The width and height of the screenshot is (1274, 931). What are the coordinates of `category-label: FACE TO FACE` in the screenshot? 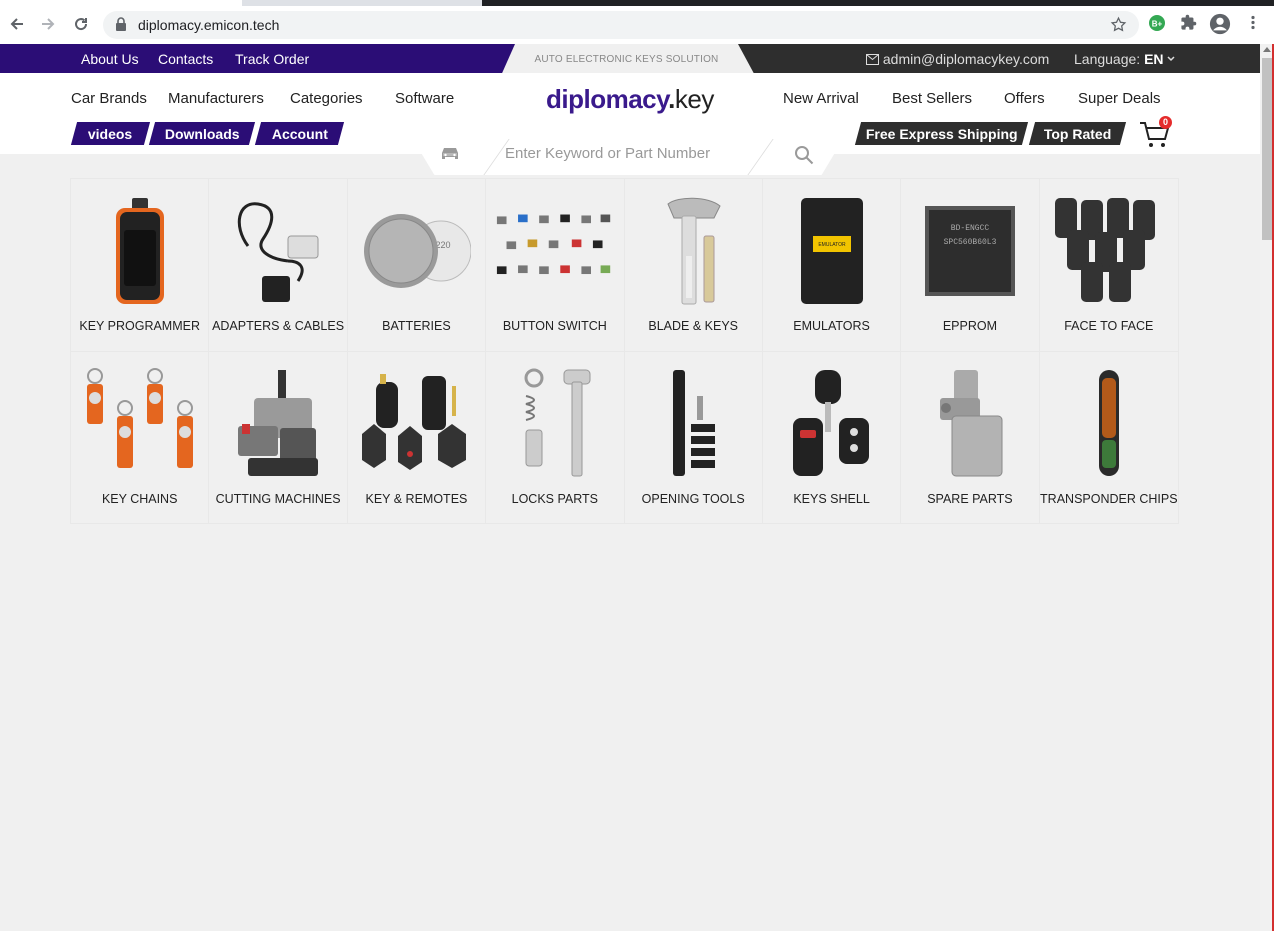 It's located at (1109, 326).